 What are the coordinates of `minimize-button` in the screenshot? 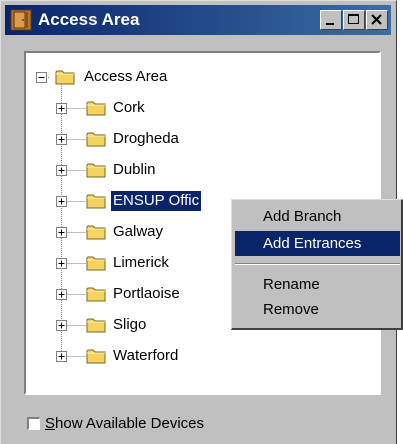 It's located at (331, 20).